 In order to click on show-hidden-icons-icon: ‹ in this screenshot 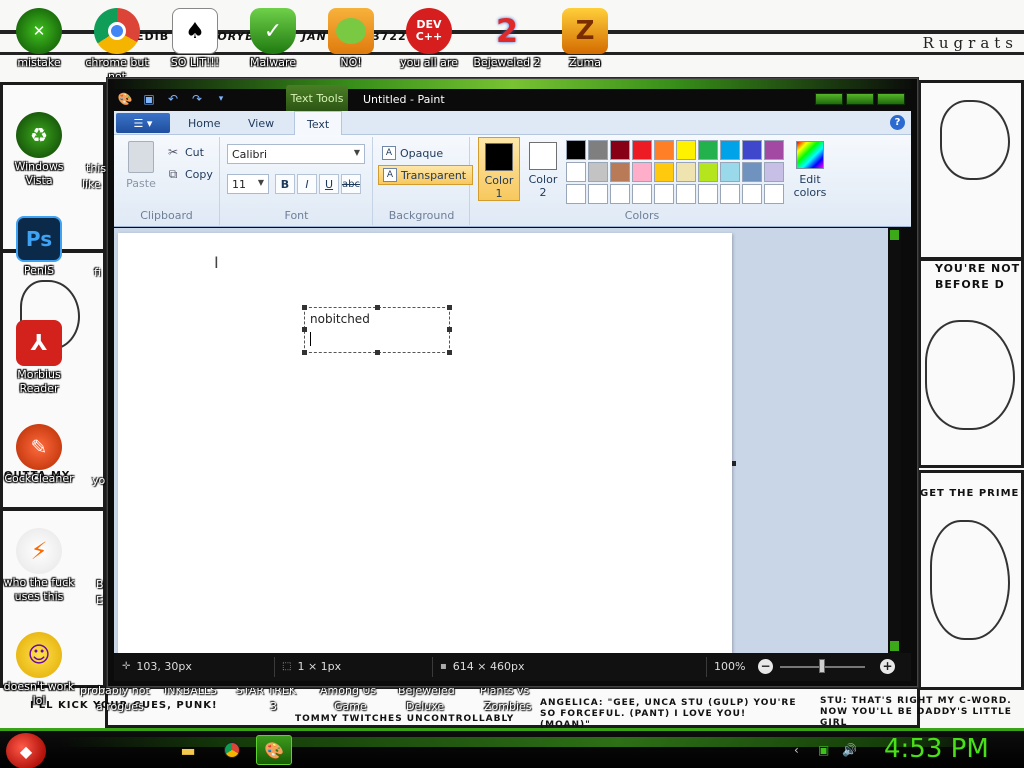, I will do `click(796, 750)`.